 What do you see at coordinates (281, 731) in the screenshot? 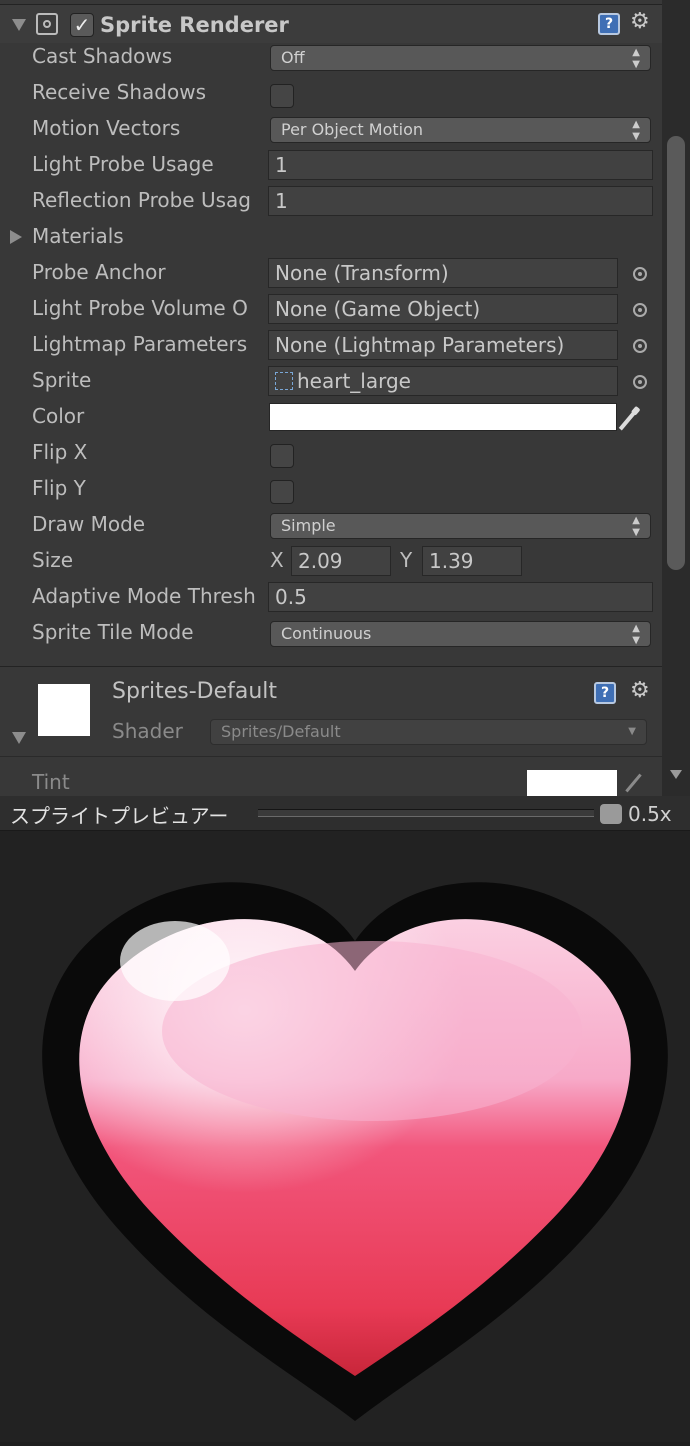
I see `shader-value: Sprites/Default` at bounding box center [281, 731].